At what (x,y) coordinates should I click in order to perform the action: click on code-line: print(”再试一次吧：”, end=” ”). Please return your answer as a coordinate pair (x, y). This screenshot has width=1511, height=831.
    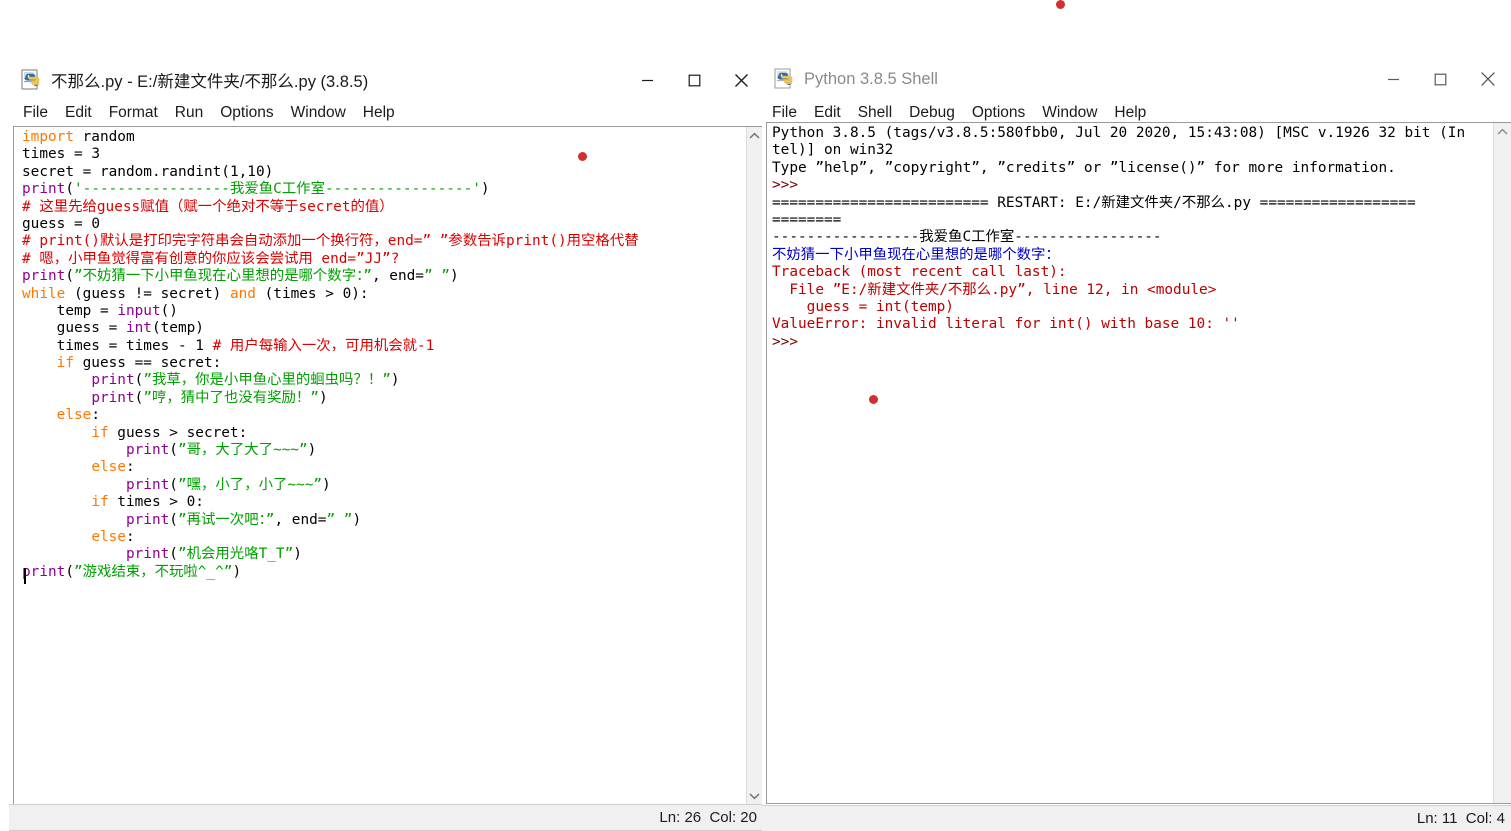
    Looking at the image, I should click on (384, 520).